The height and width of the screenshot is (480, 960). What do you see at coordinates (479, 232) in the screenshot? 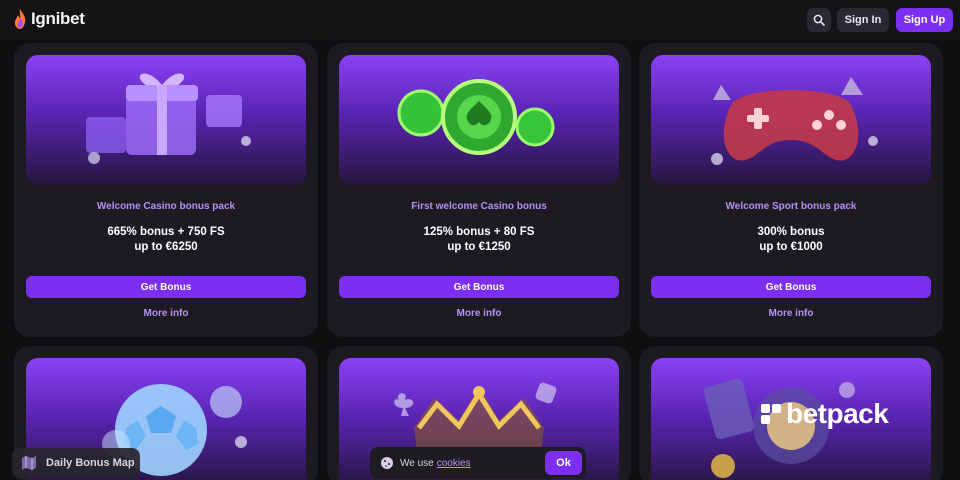
I see `card-offer-line1: 125% bonus + 80 FS` at bounding box center [479, 232].